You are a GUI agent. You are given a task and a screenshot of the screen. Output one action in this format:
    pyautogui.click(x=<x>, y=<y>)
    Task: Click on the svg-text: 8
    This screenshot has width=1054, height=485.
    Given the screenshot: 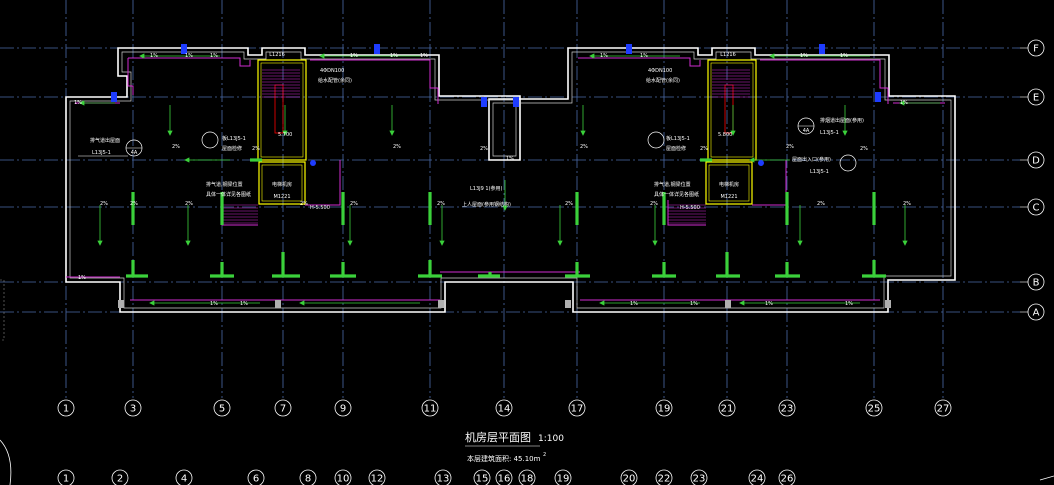 What is the action you would take?
    pyautogui.click(x=308, y=479)
    